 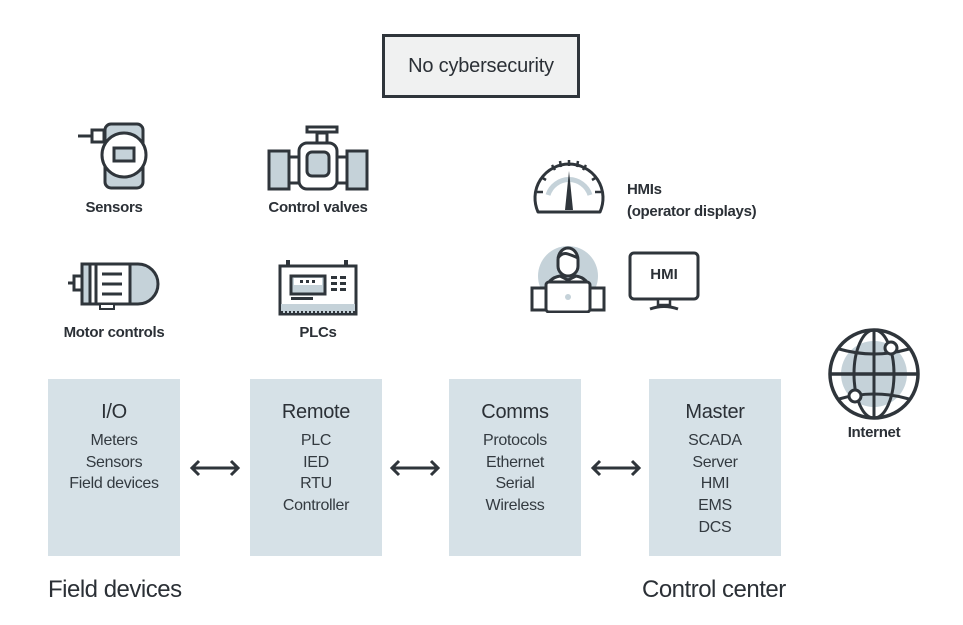 I want to click on block-item: Sensors, so click(x=114, y=462).